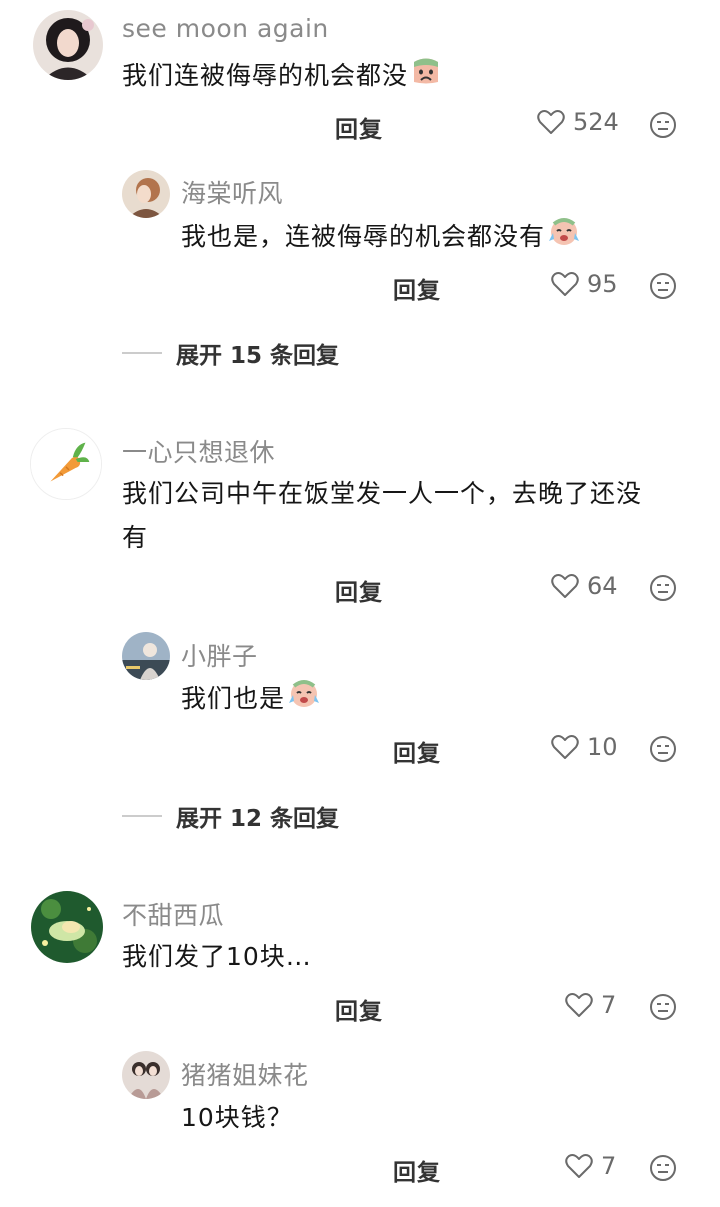 The width and height of the screenshot is (720, 1207). I want to click on reply-text: 我们也是, so click(251, 700).